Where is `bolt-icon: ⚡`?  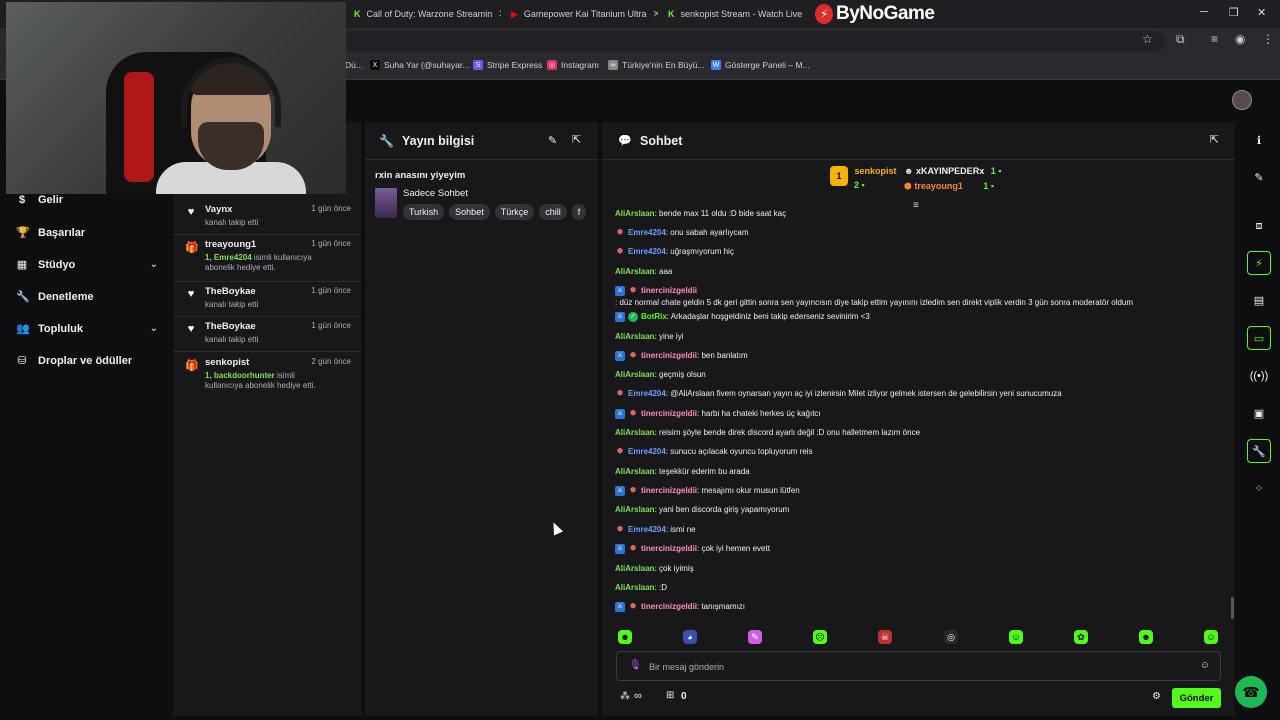
bolt-icon: ⚡ is located at coordinates (1259, 263).